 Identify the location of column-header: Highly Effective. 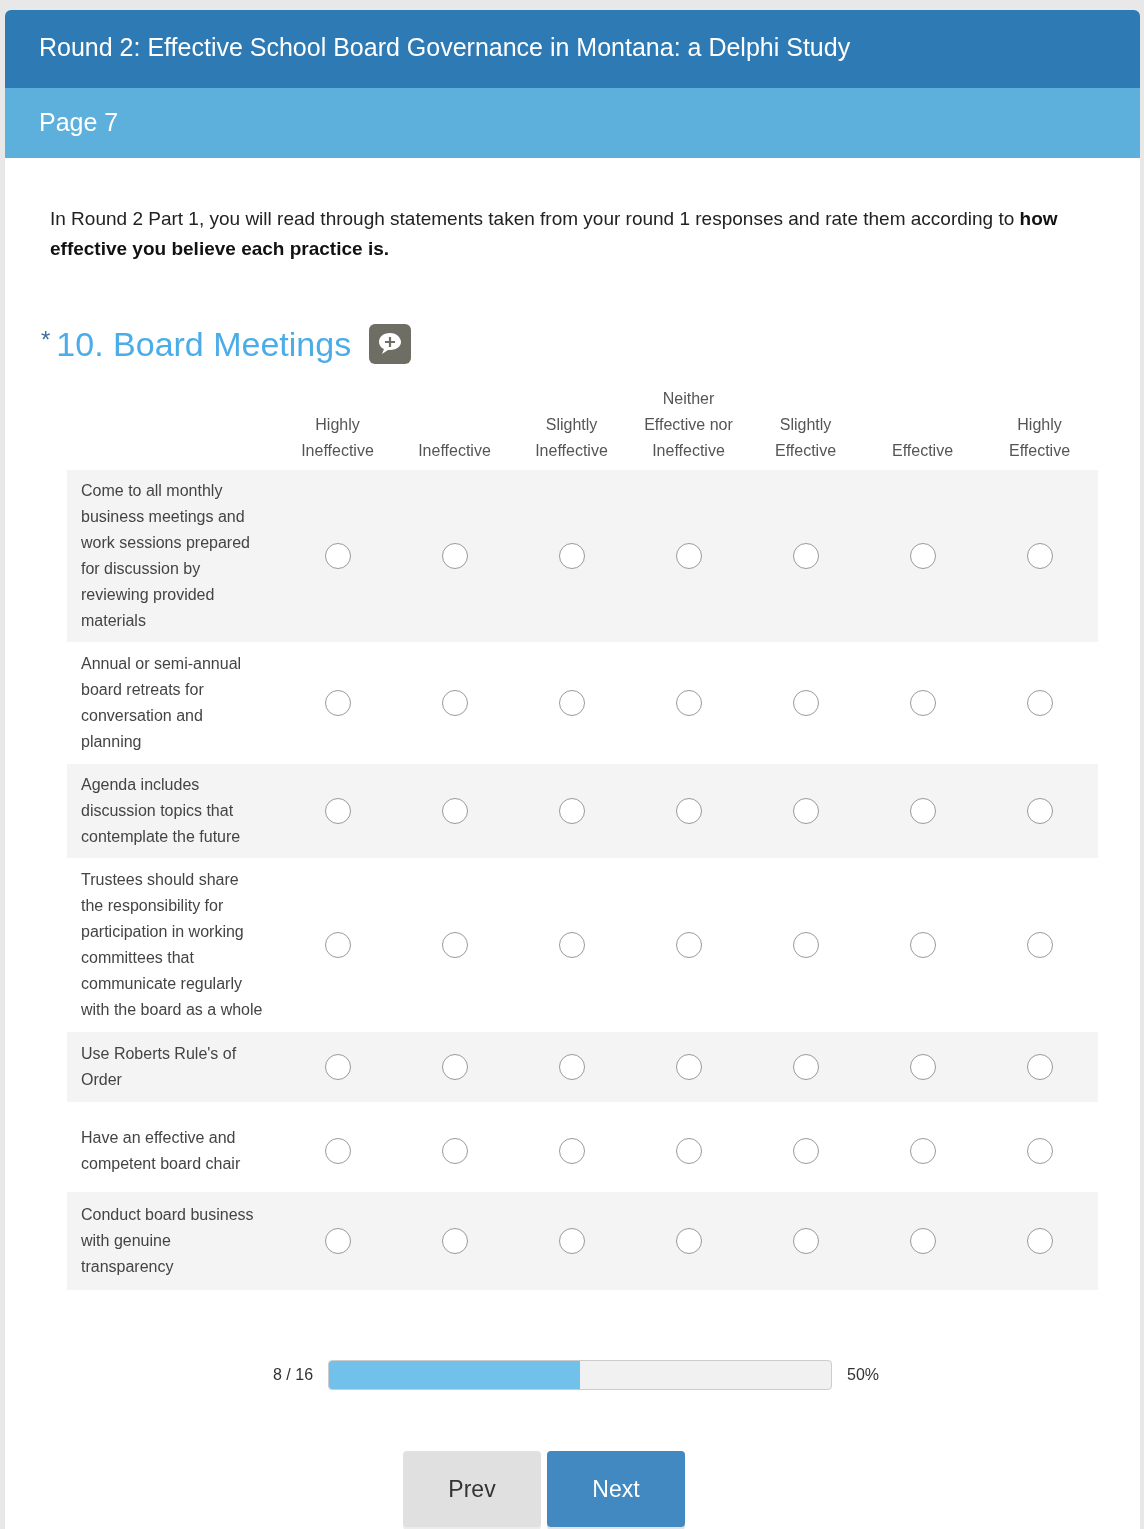
(1039, 438).